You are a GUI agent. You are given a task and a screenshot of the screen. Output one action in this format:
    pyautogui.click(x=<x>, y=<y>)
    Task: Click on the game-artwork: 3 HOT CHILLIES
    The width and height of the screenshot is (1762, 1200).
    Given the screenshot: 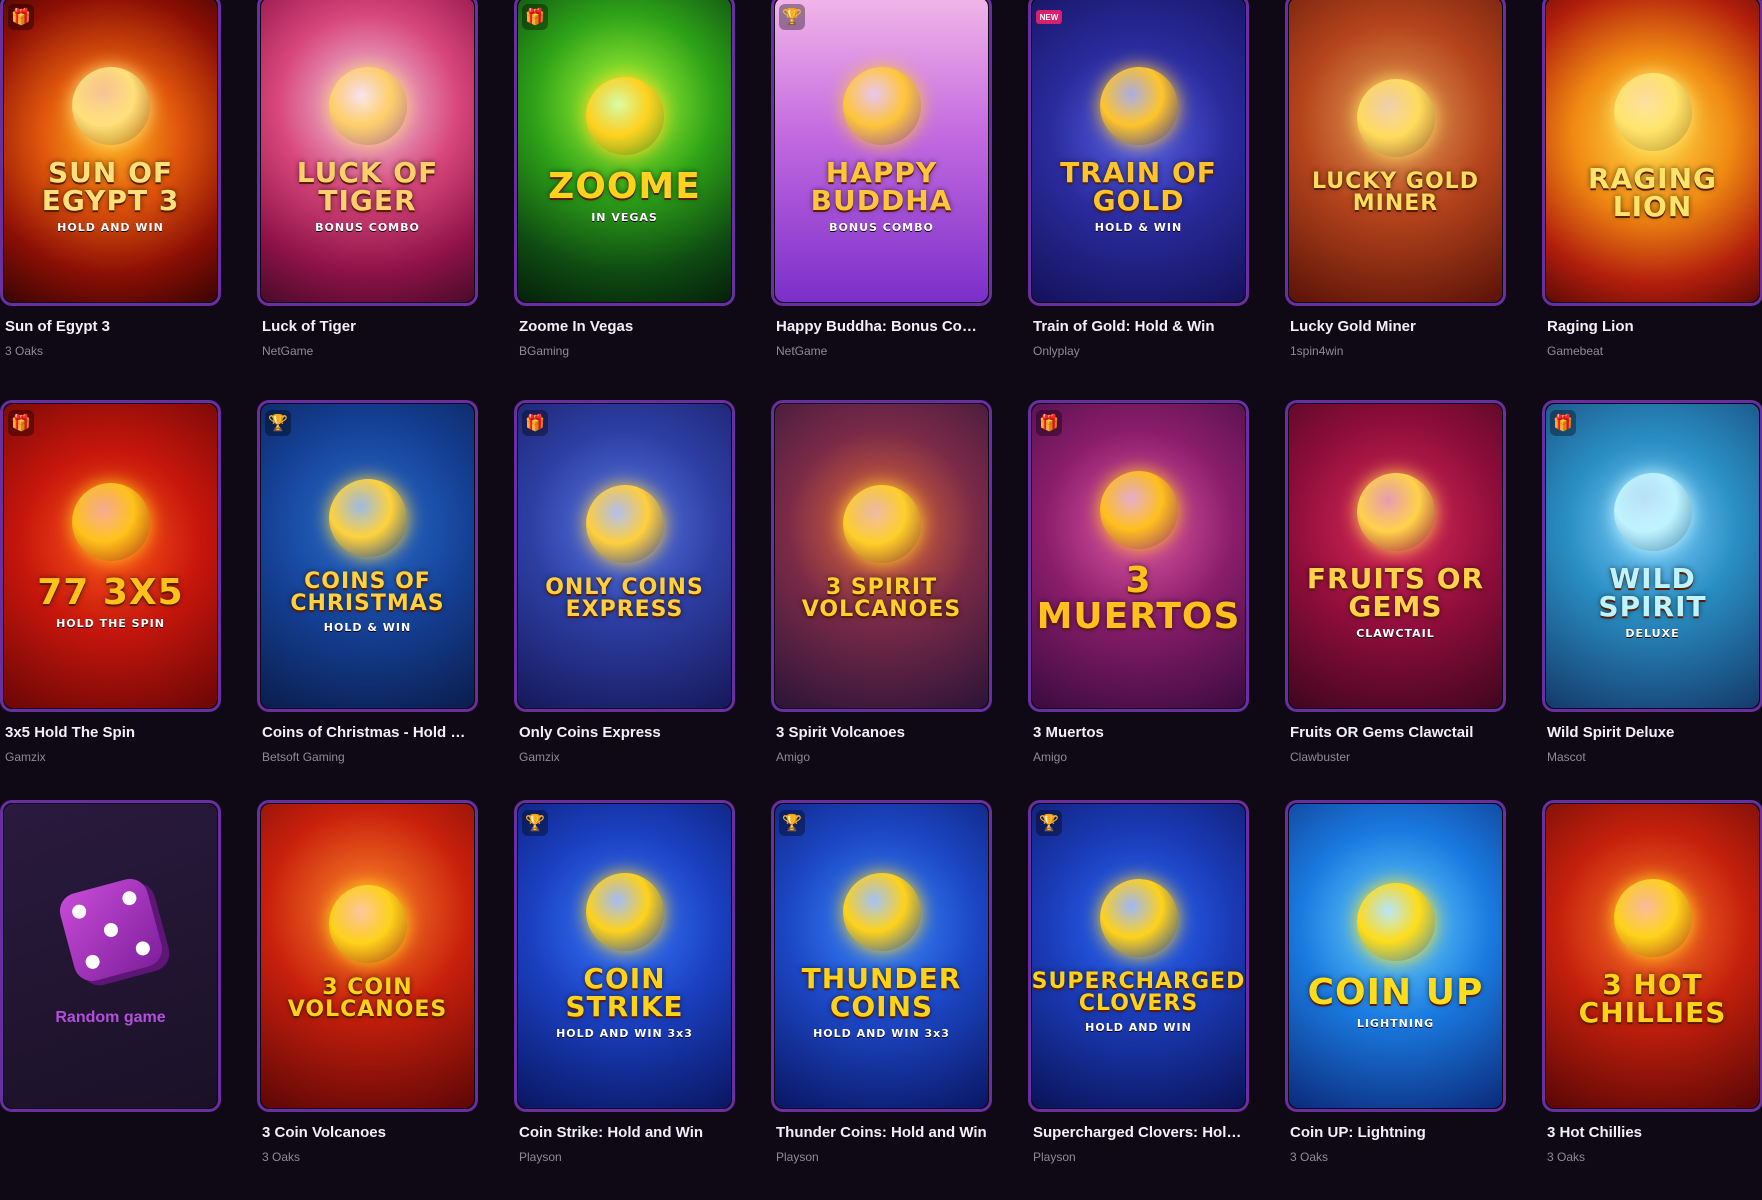 What is the action you would take?
    pyautogui.click(x=1652, y=956)
    